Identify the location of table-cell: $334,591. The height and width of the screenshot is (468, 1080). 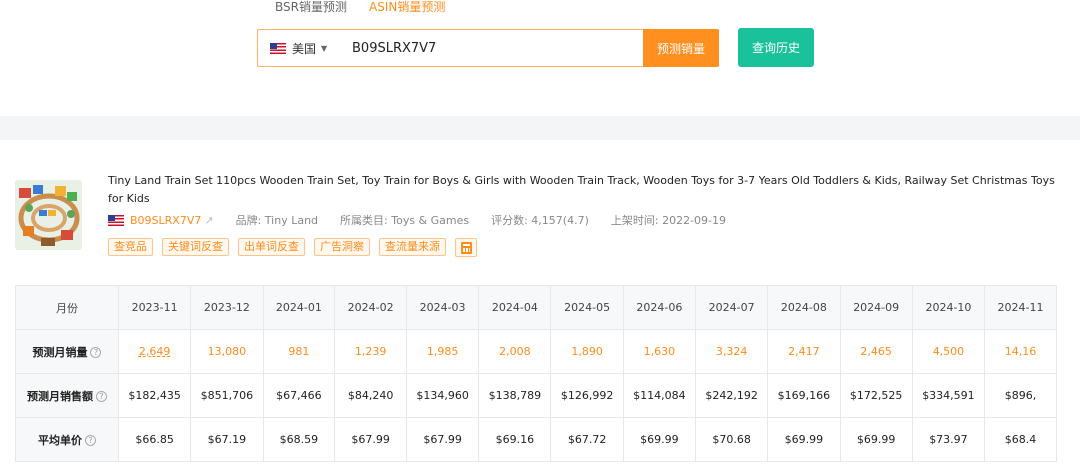
(948, 395).